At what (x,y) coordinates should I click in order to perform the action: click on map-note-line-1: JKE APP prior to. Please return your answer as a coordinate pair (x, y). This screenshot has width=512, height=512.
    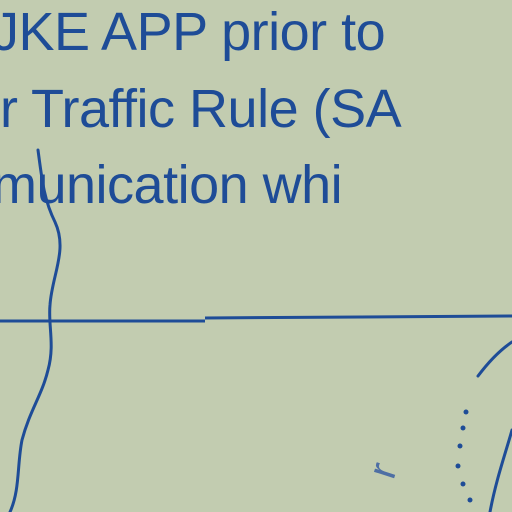
    Looking at the image, I should click on (193, 32).